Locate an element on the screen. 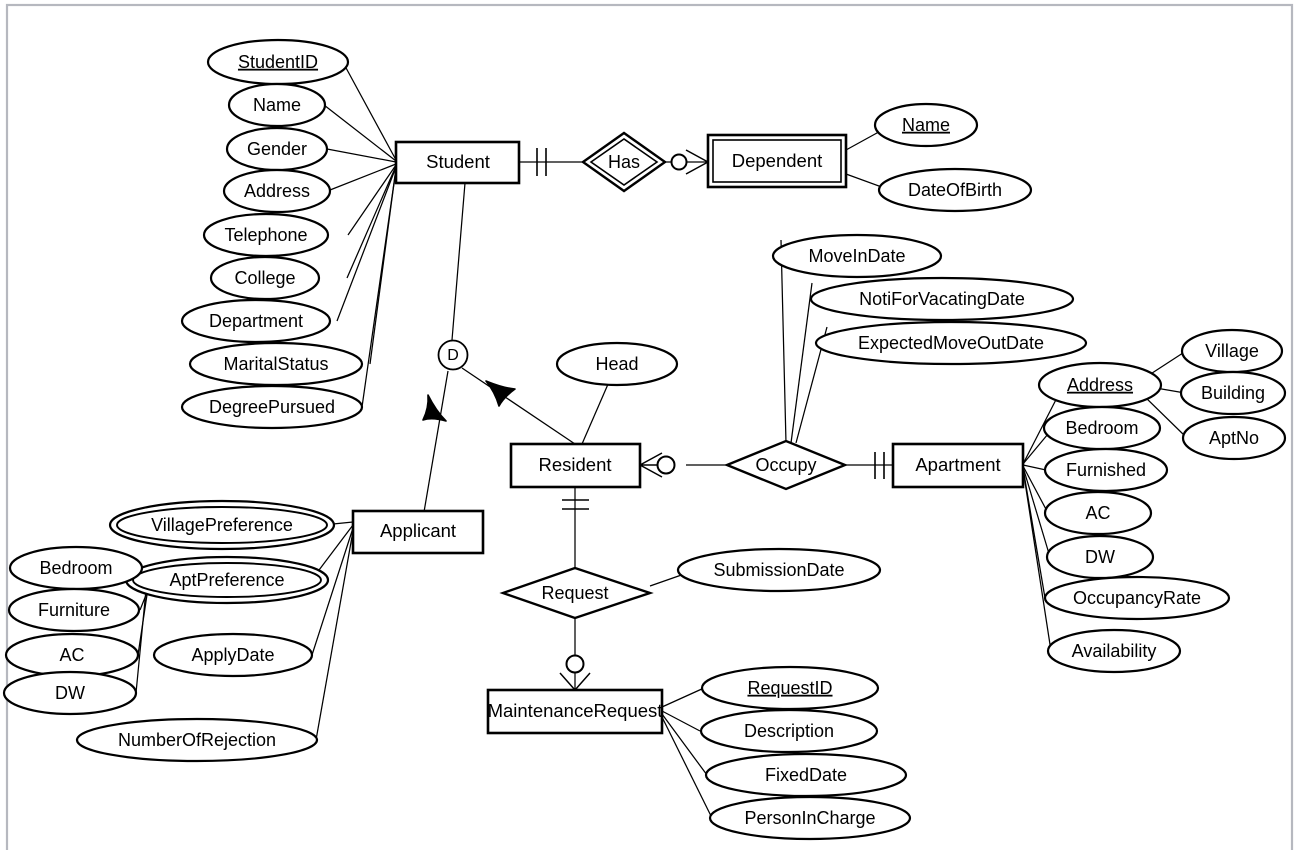 This screenshot has height=850, width=1306. attribute-student-gender: Gender is located at coordinates (277, 149).